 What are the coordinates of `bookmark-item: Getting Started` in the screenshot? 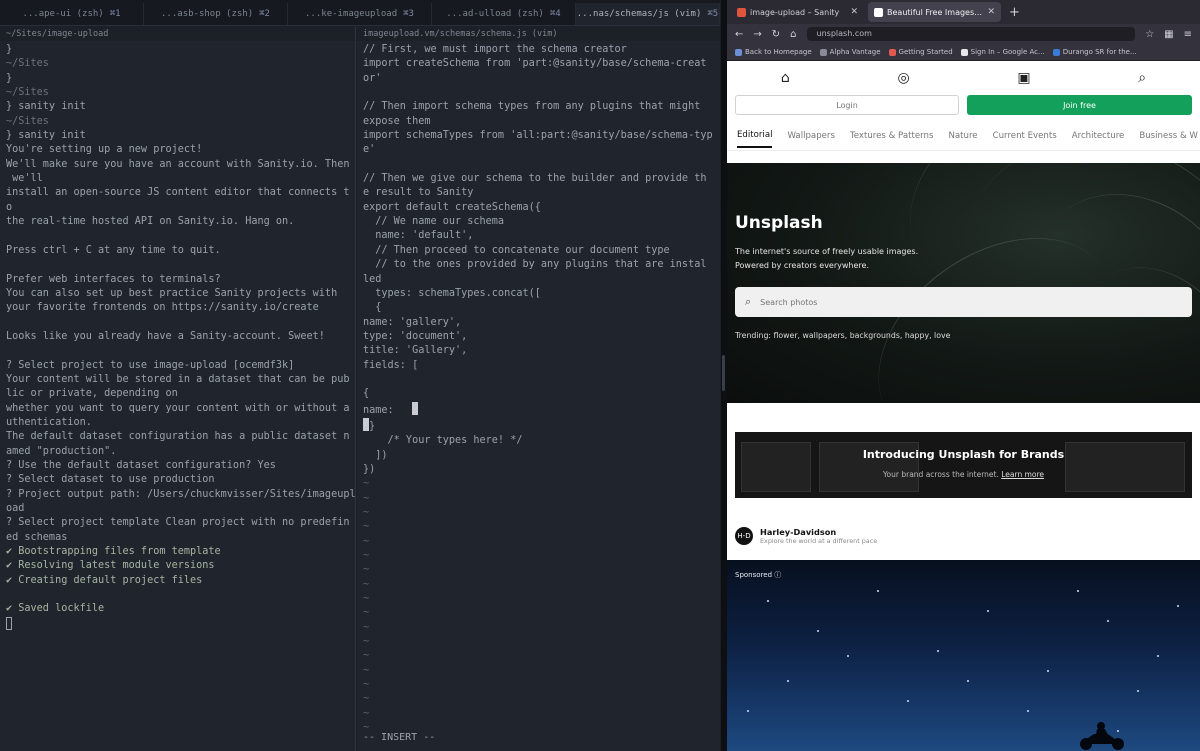 It's located at (920, 52).